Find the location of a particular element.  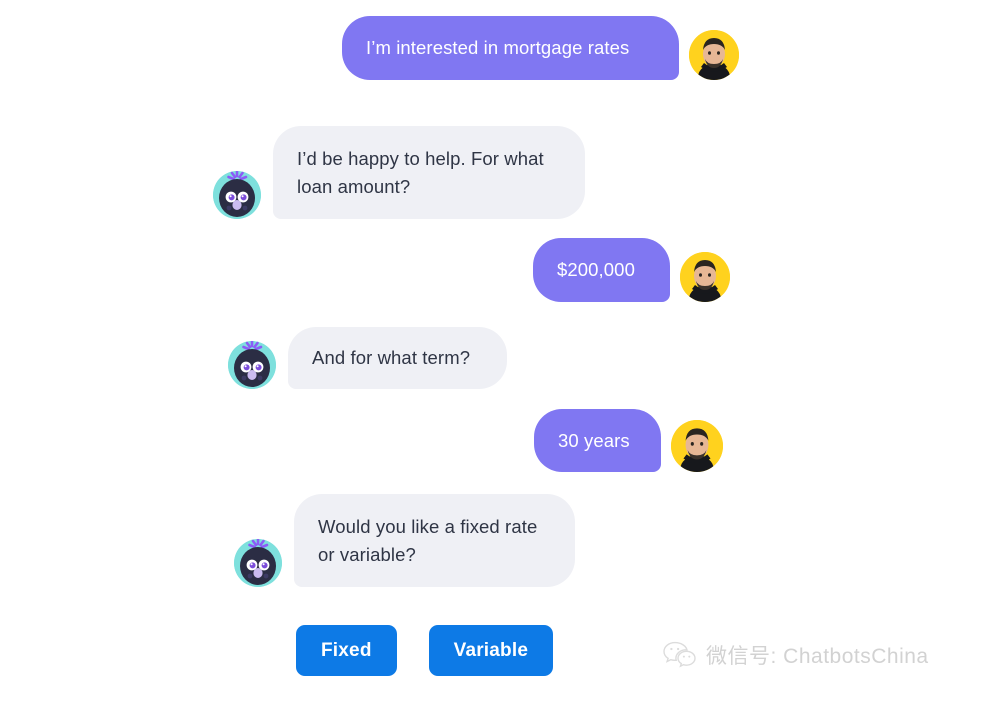

chat-bubble-user: I’m interested in mortgage rates is located at coordinates (510, 48).